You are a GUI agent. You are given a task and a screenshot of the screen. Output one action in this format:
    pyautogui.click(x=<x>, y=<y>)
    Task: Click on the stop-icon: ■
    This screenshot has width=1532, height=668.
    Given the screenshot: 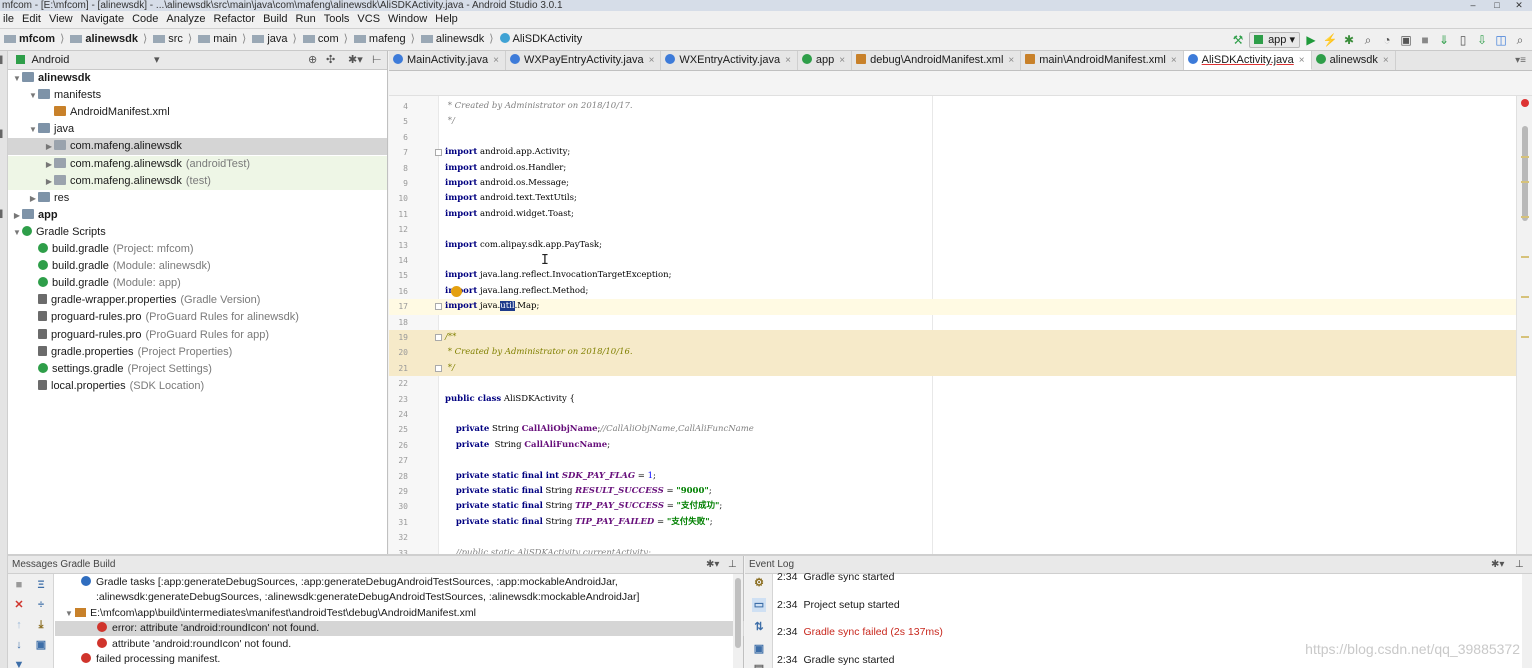 What is the action you would take?
    pyautogui.click(x=1425, y=40)
    